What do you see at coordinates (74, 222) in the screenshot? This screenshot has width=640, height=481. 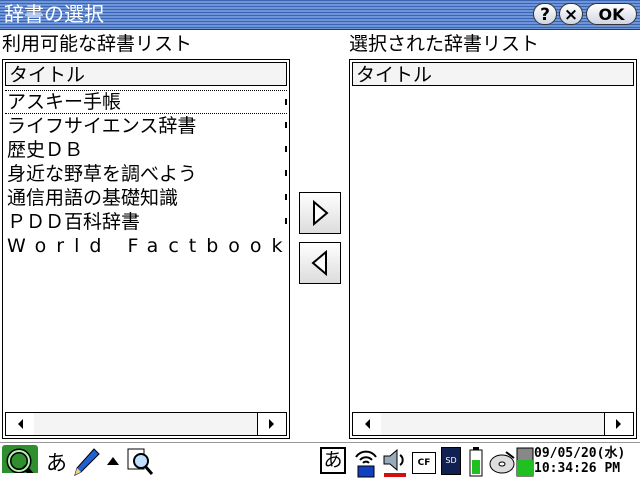 I see `list-item-label: ＰＤＤ百科辞書` at bounding box center [74, 222].